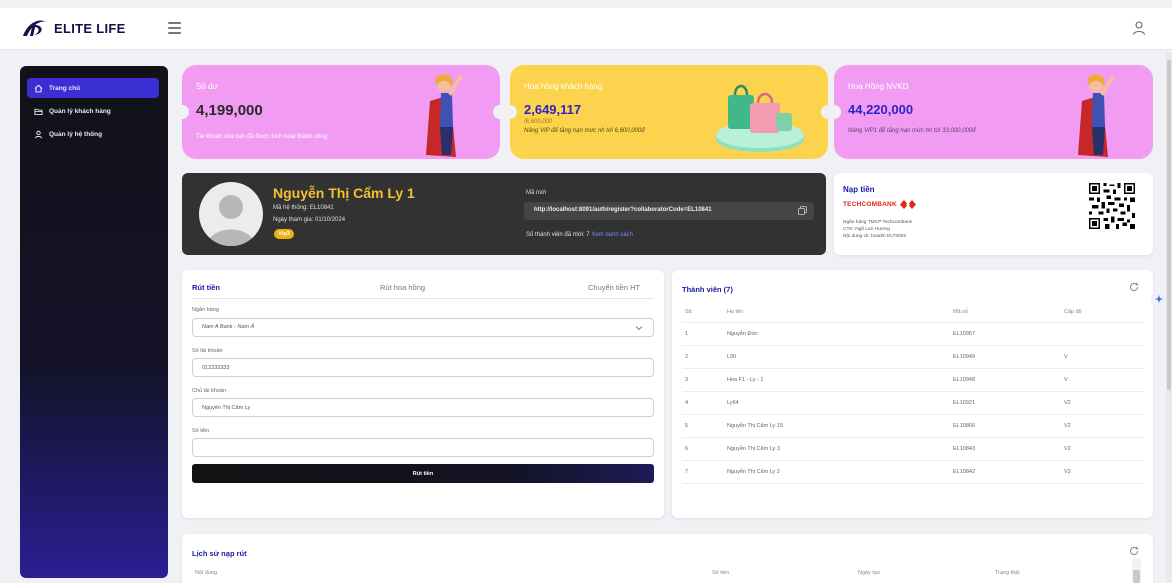 The width and height of the screenshot is (1172, 583). What do you see at coordinates (1008, 312) in the screenshot?
I see `column-header: Mã số` at bounding box center [1008, 312].